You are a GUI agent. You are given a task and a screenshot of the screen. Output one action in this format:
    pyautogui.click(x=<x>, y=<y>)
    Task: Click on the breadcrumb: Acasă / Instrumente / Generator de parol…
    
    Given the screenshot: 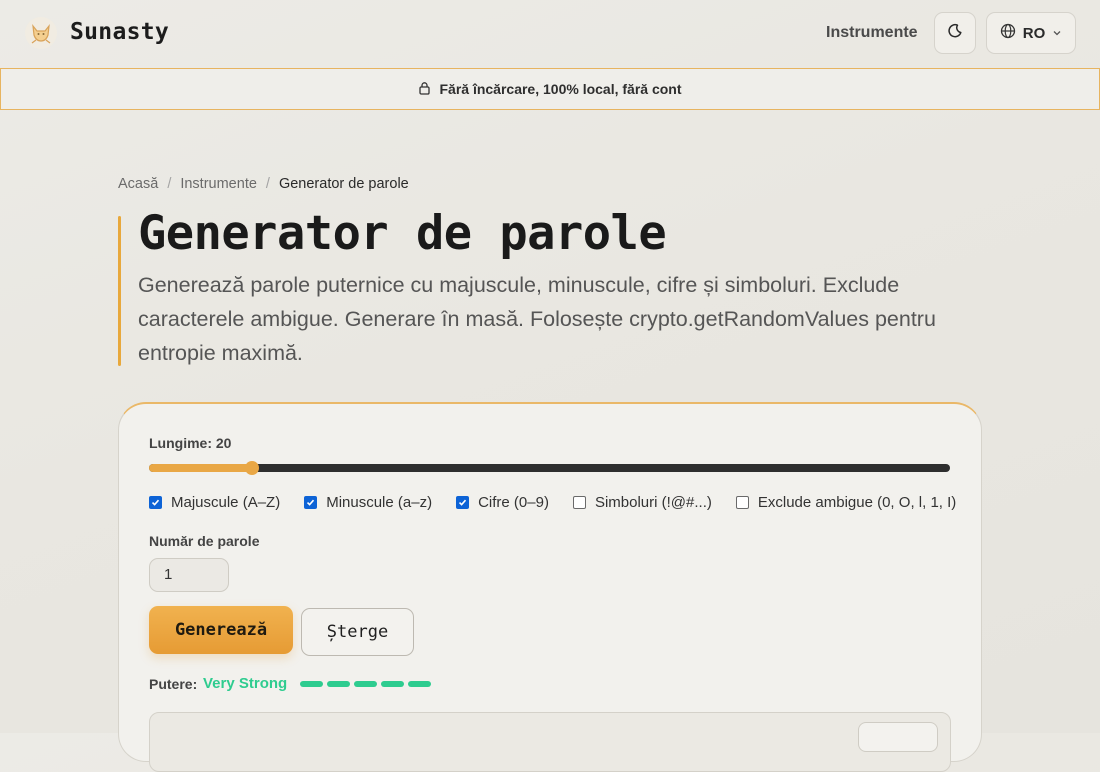 What is the action you would take?
    pyautogui.click(x=263, y=184)
    